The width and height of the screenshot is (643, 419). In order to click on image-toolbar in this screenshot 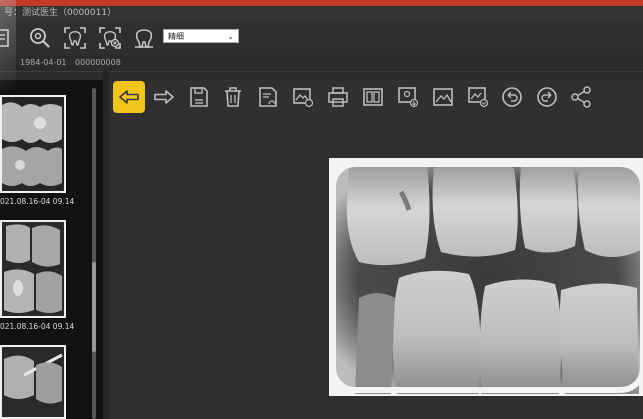, I will do `click(376, 97)`.